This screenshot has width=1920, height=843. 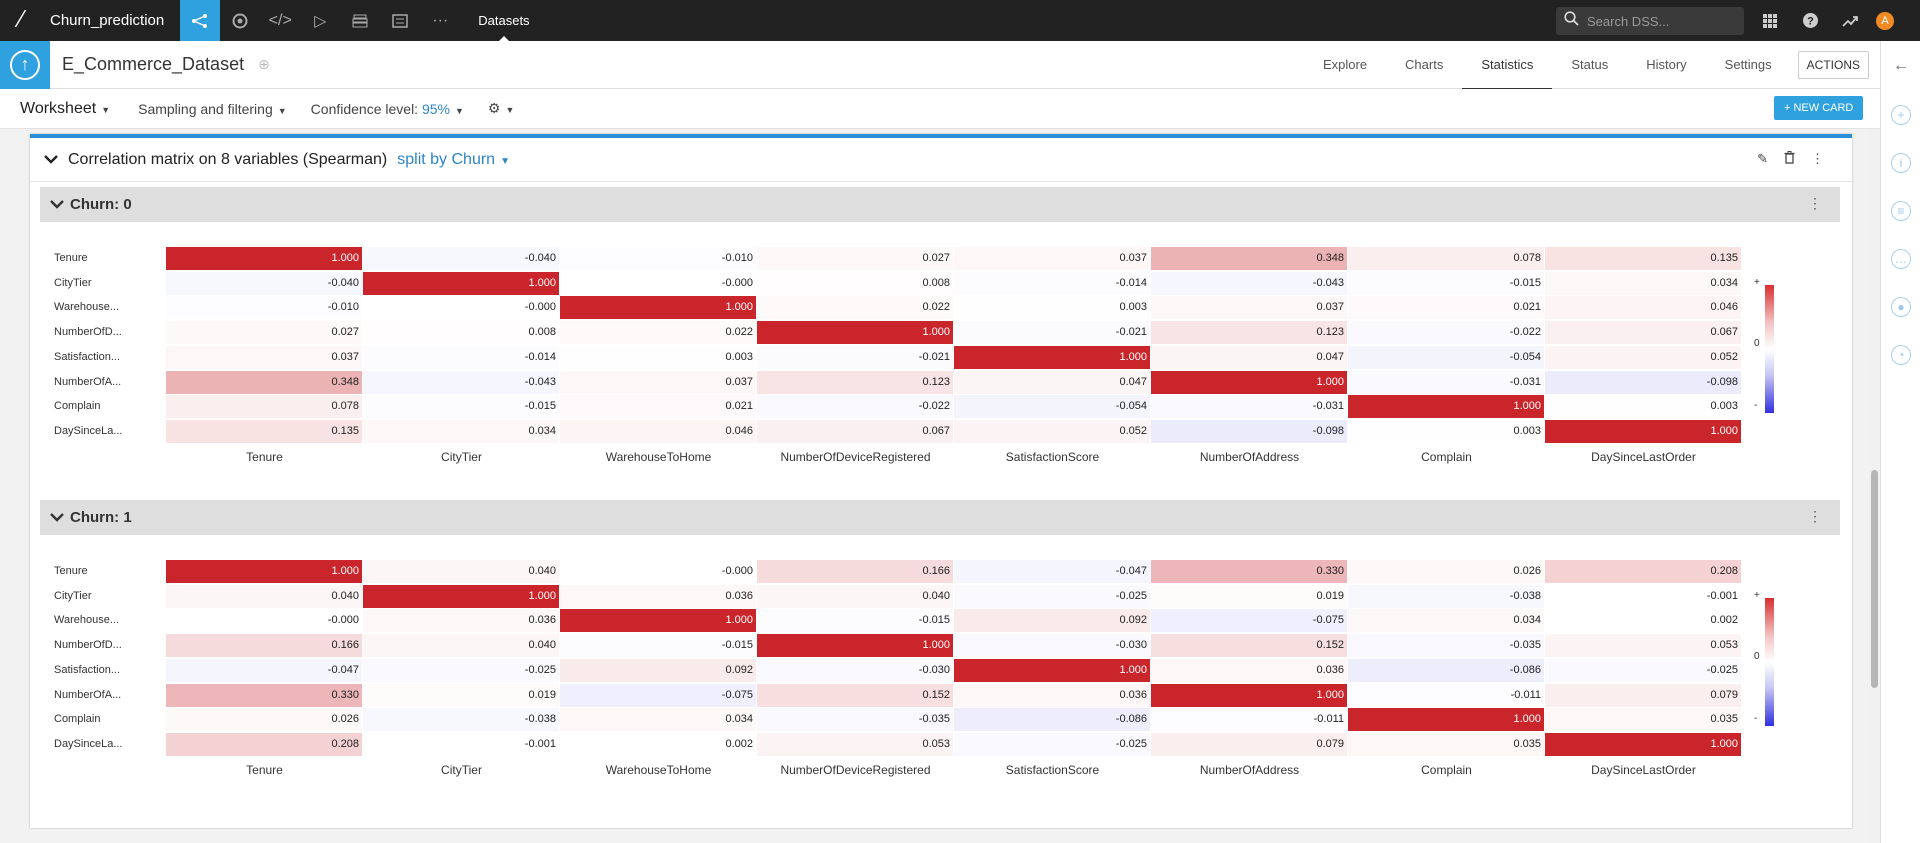 I want to click on settings-gears-dropdown: ⚙ ▼, so click(x=501, y=108).